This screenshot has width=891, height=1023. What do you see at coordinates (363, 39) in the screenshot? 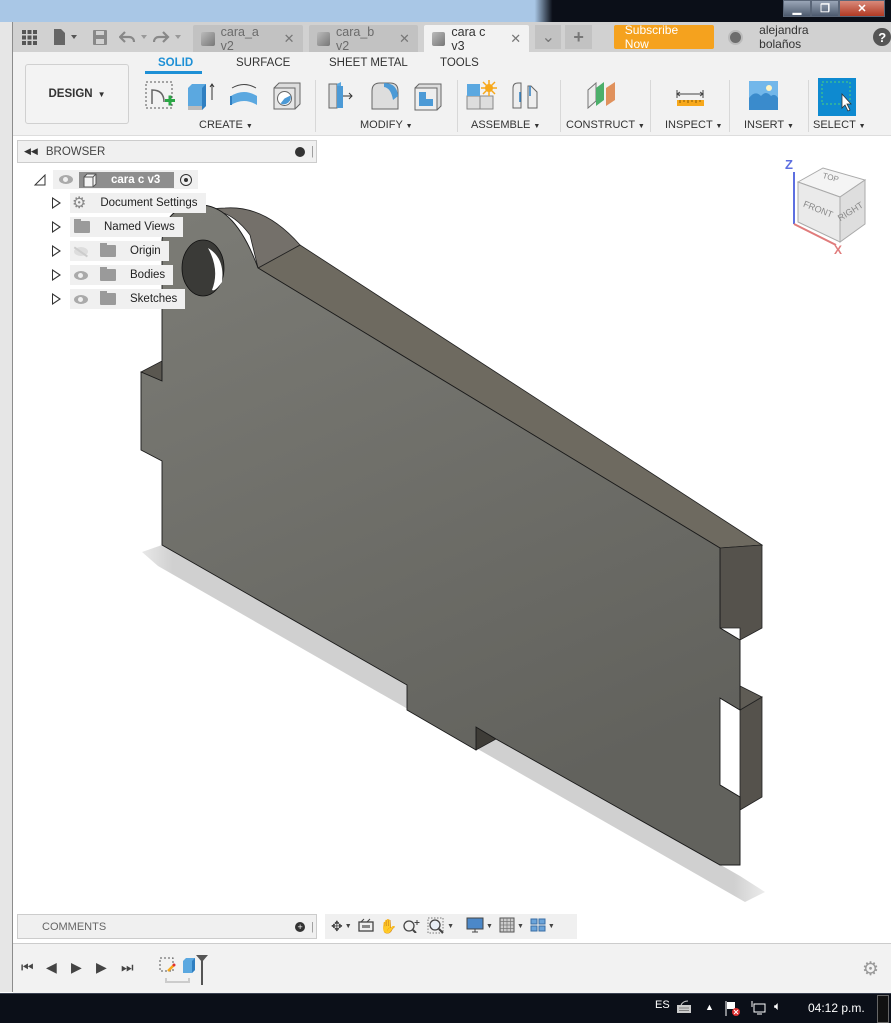
I see `tab-cara-b: cara_b v2 ✕` at bounding box center [363, 39].